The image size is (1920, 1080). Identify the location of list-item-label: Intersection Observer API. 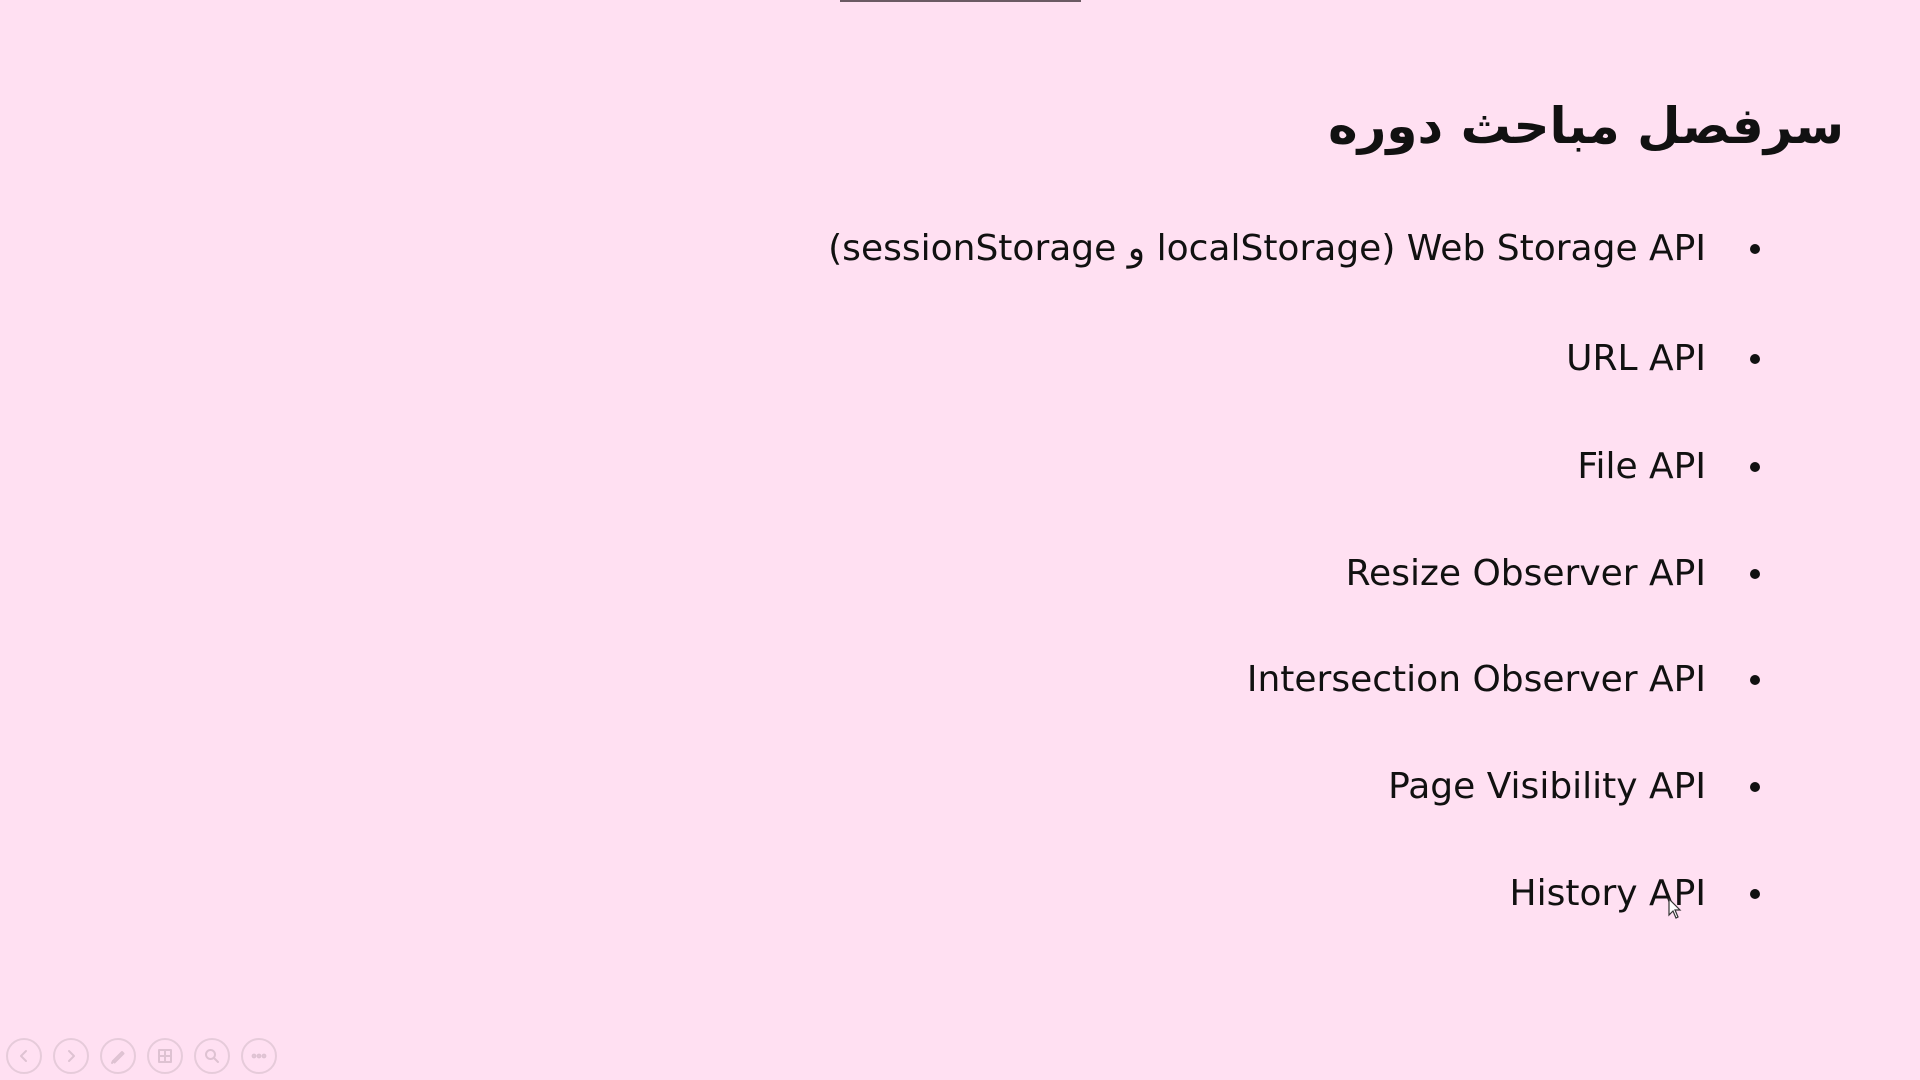
(1476, 679).